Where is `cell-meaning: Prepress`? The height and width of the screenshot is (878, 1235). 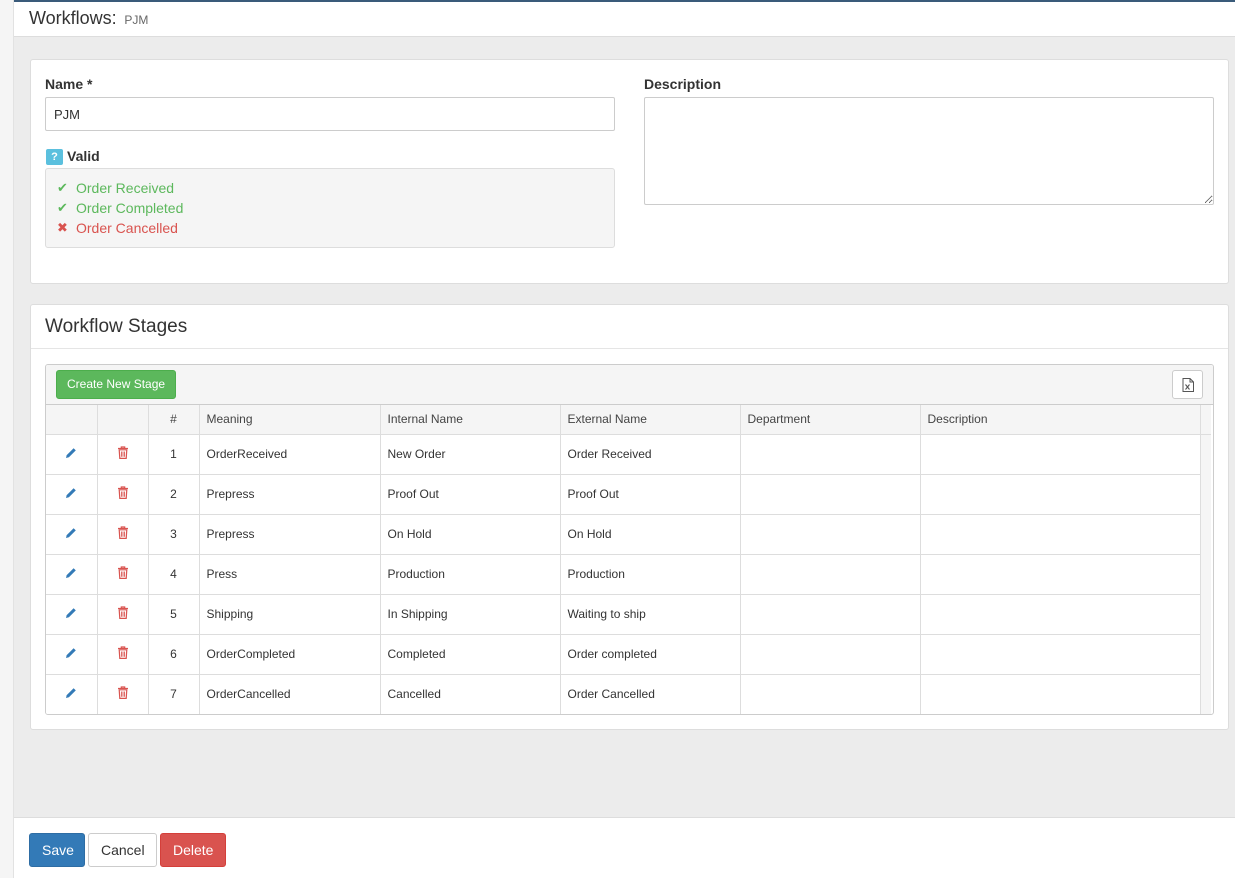 cell-meaning: Prepress is located at coordinates (290, 494).